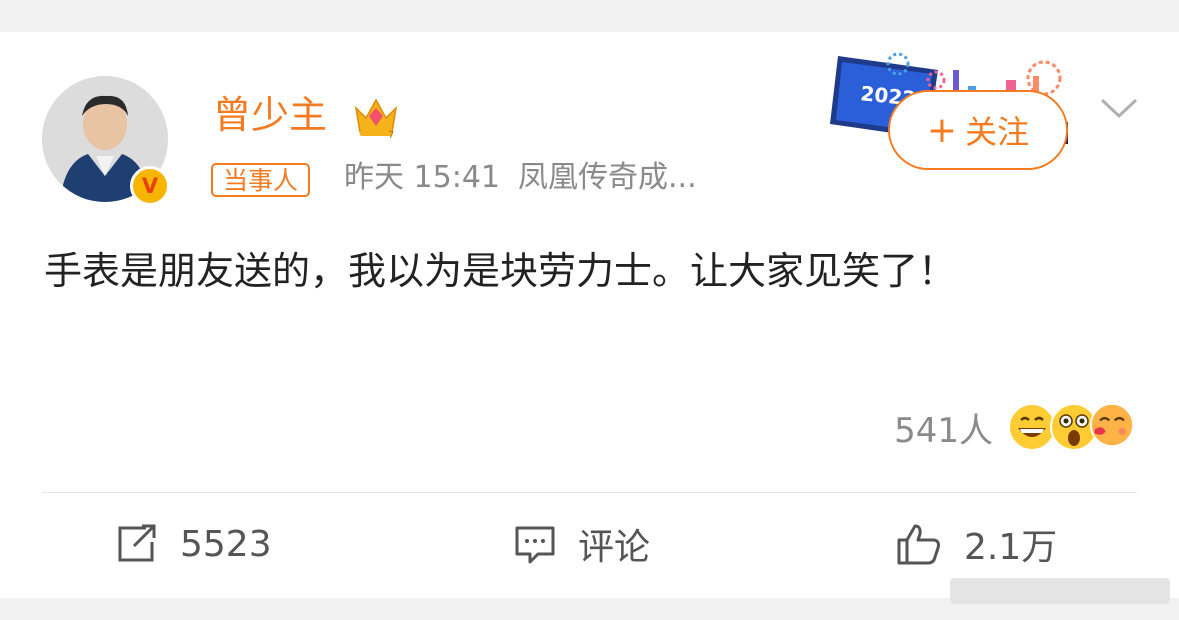  I want to click on post-content: 手表是朋友送的，我以为是块劳力士。让大家见笑了！, so click(500, 271).